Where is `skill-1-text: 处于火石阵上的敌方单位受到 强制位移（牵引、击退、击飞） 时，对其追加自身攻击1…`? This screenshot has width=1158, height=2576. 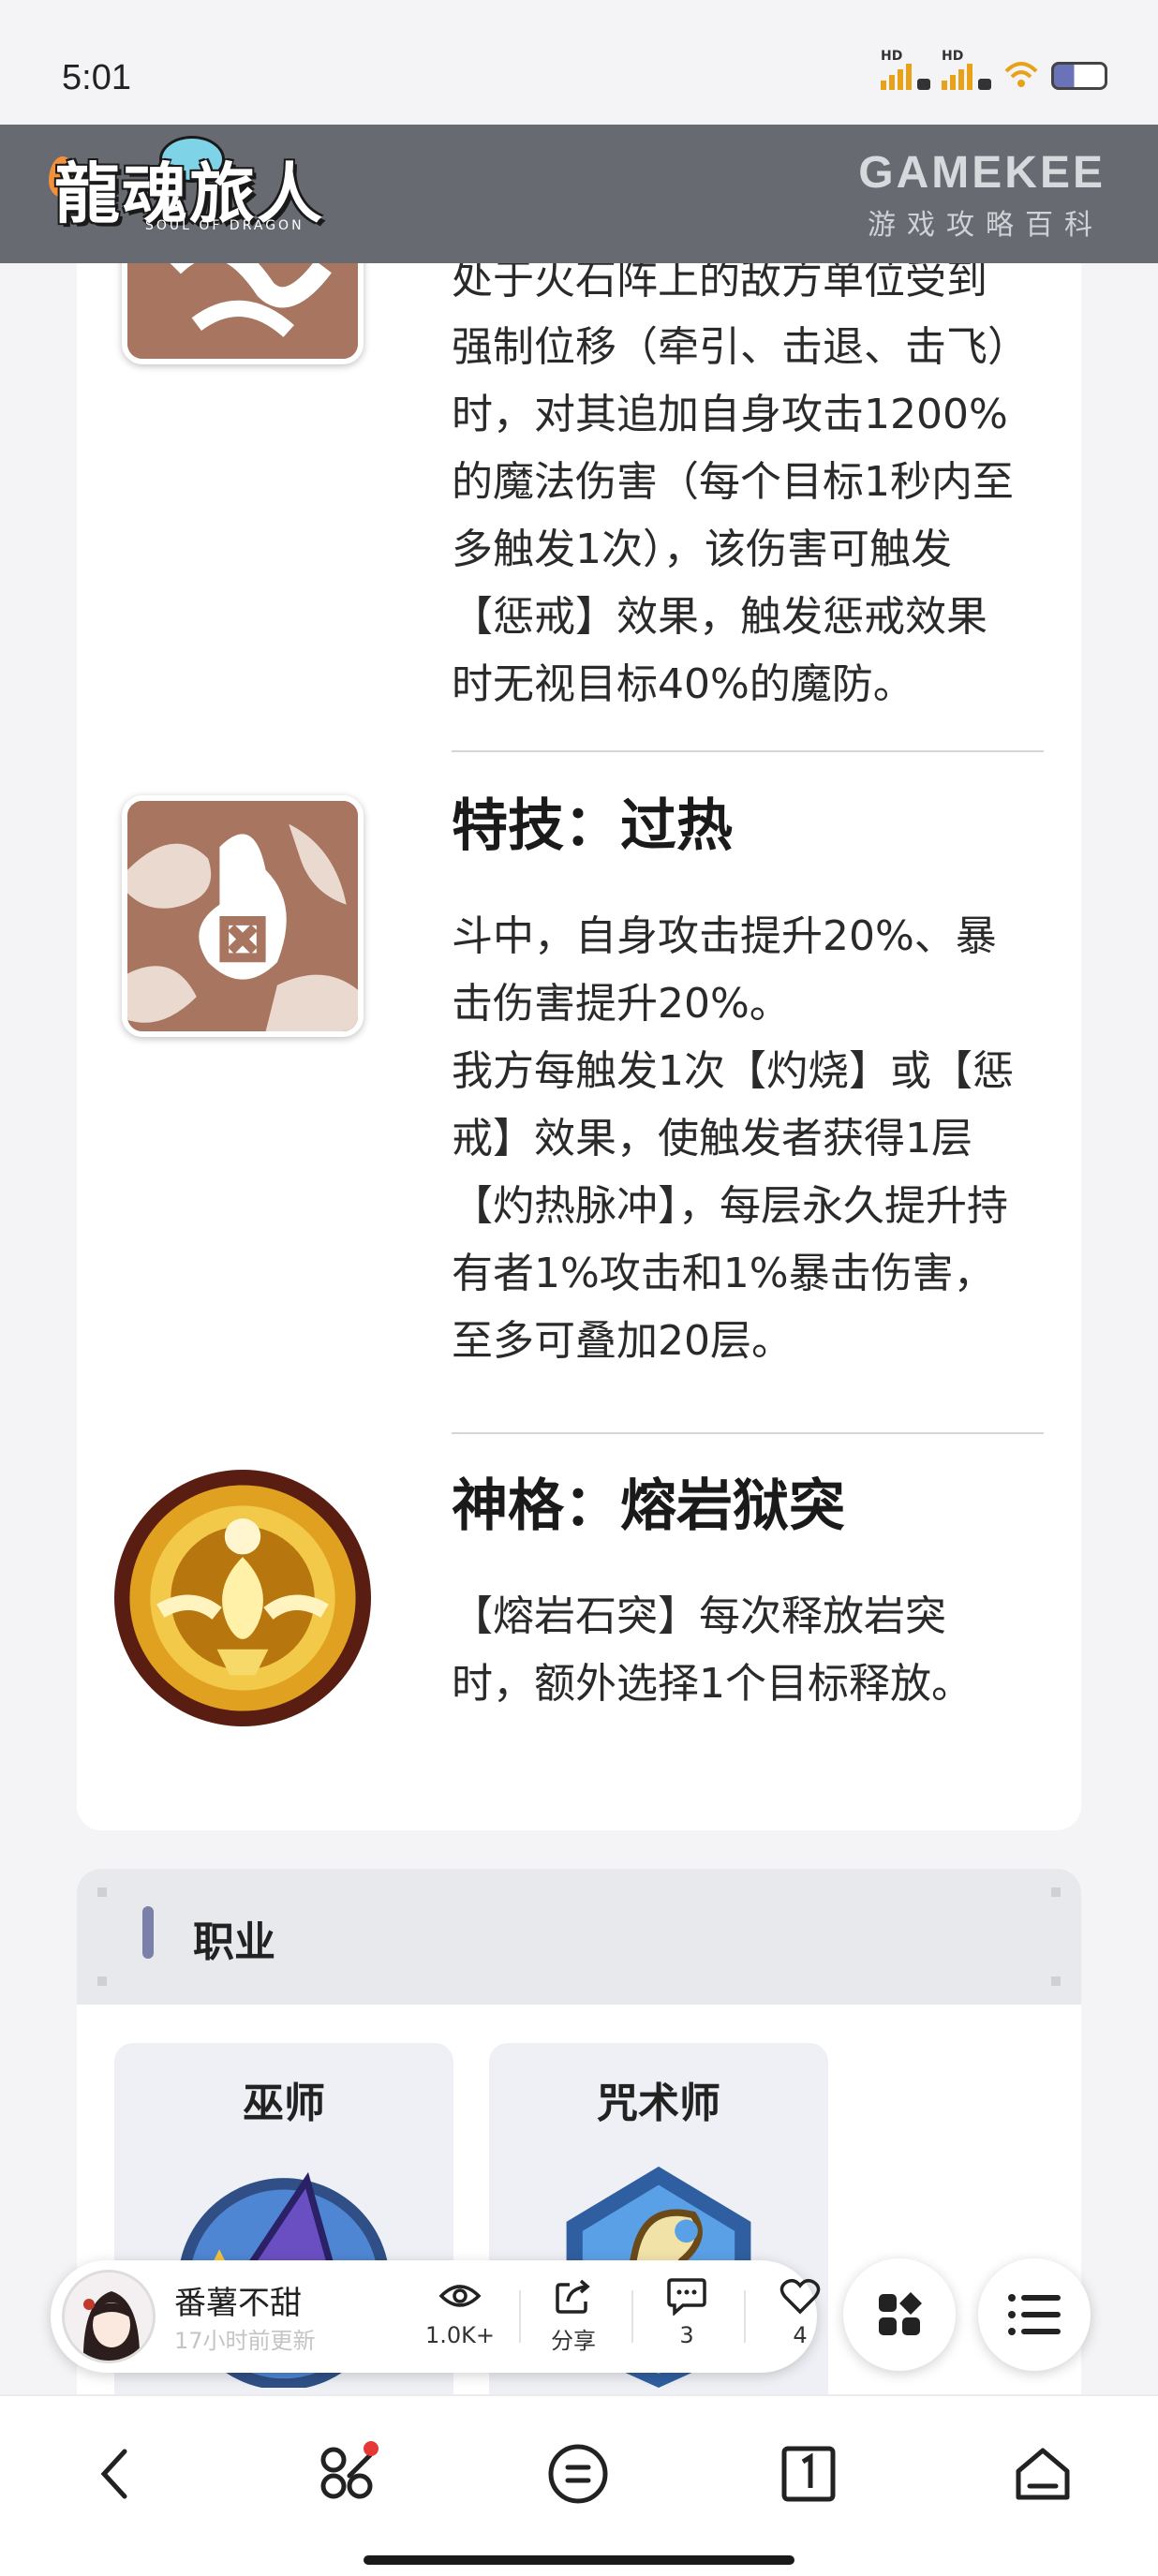
skill-1-text: 处于火石阵上的敌方单位受到 强制位移（牵引、击退、击飞） 时，对其追加自身攻击1… is located at coordinates (751, 491).